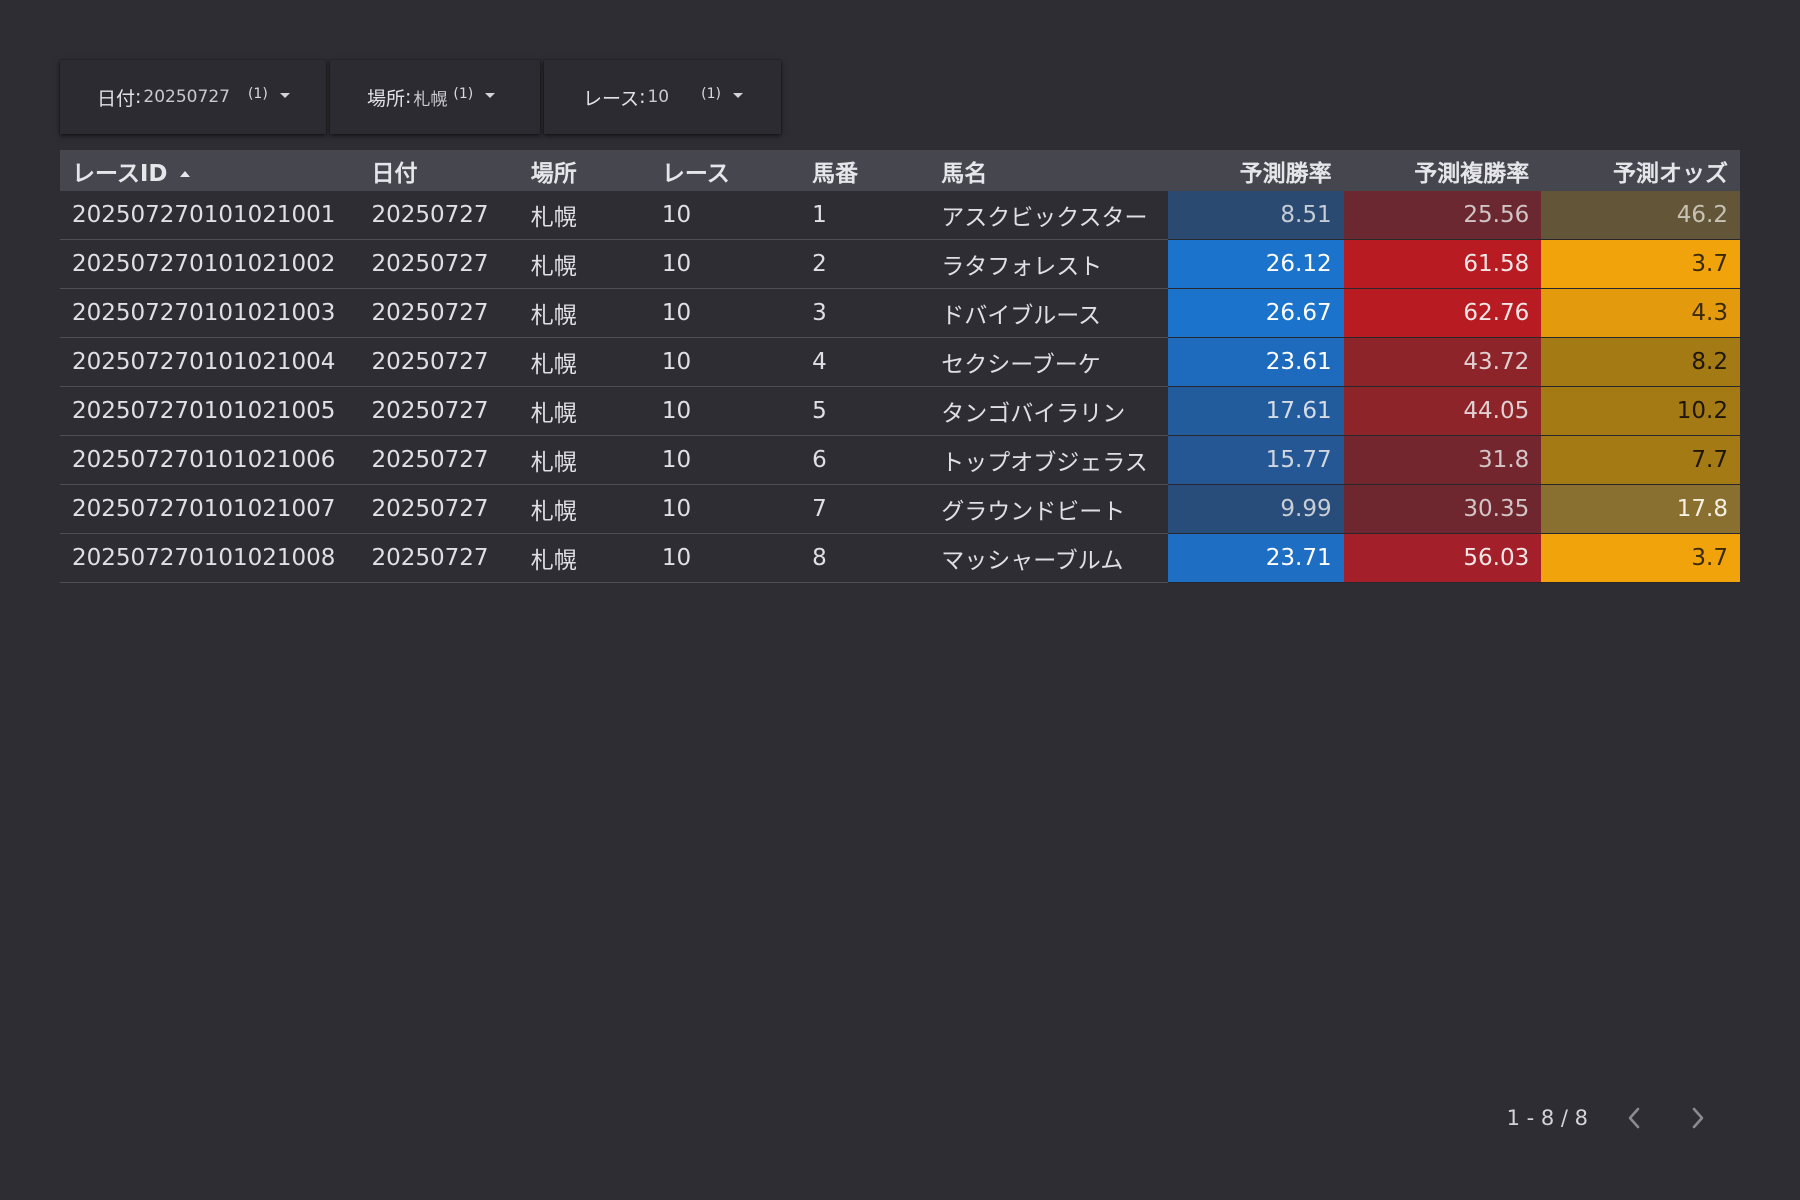 This screenshot has width=1800, height=1200. Describe the element at coordinates (1442, 313) in the screenshot. I see `place-rate-cell: 62.76` at that location.